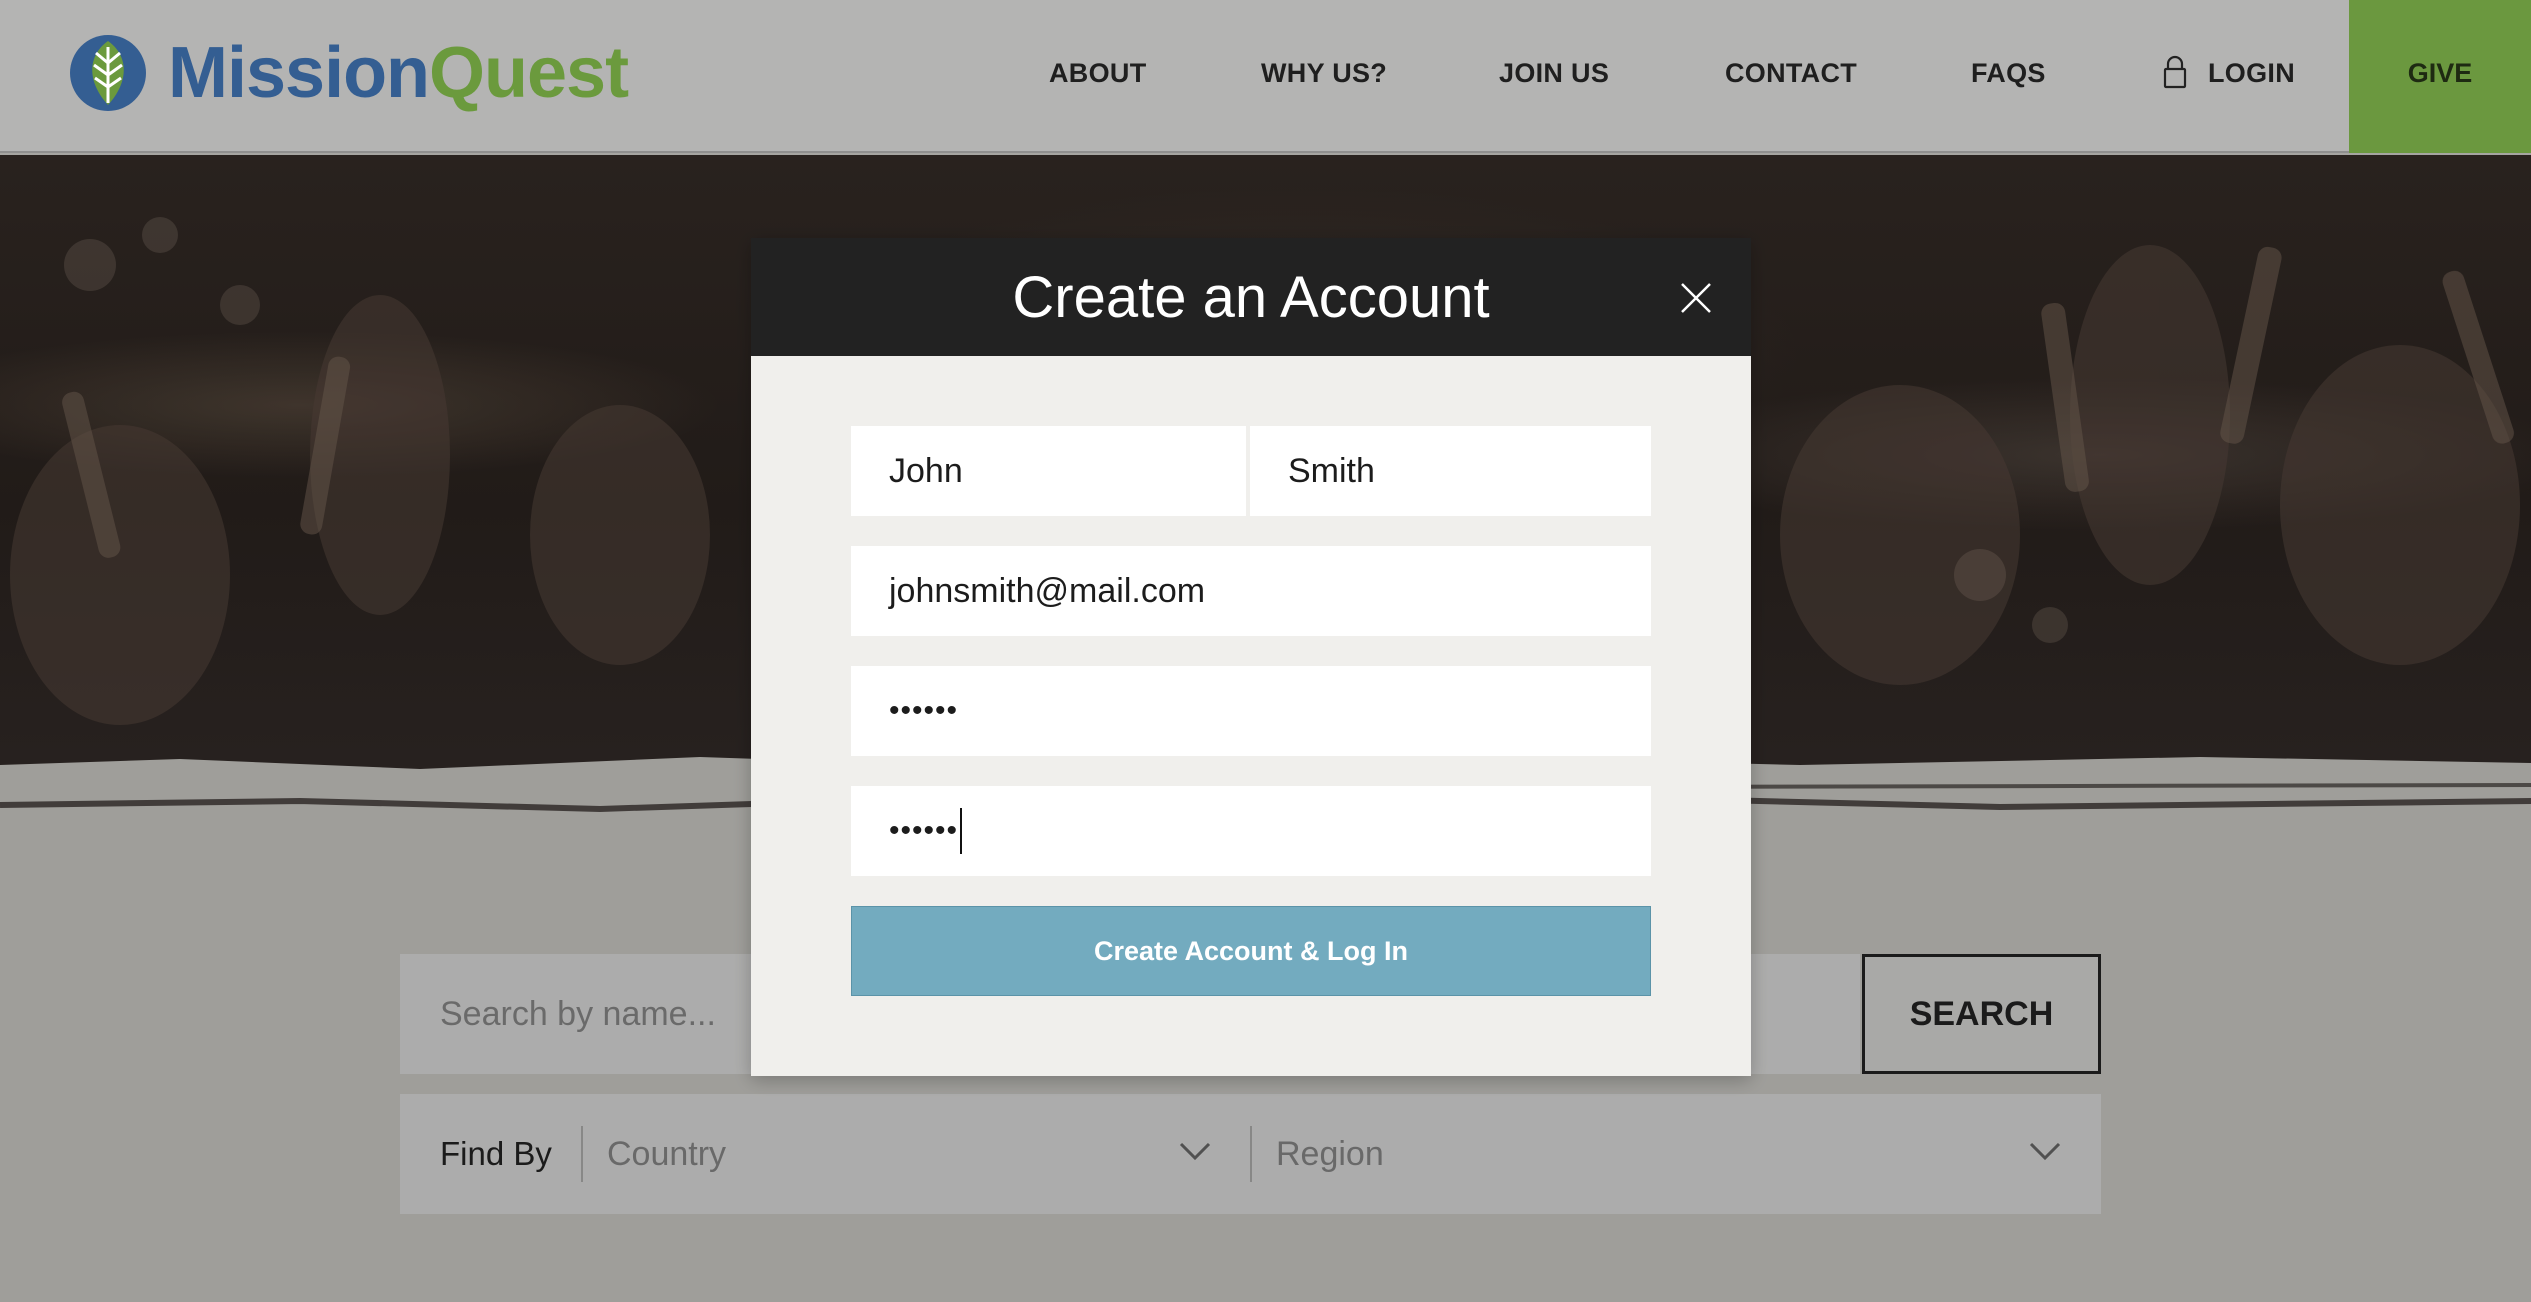 This screenshot has width=2531, height=1302. I want to click on close-icon, so click(1696, 298).